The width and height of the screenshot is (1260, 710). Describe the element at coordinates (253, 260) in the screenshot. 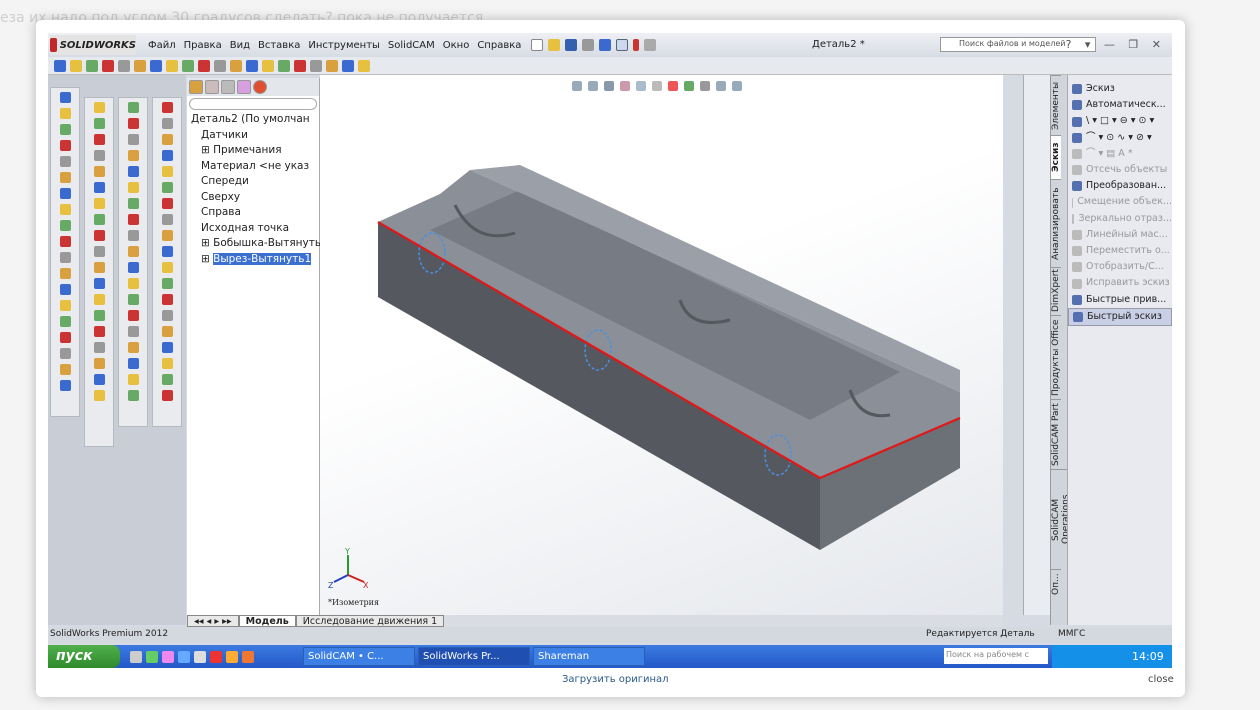

I see `tree-item: ⊞ Вырез-Вытянуть1` at that location.